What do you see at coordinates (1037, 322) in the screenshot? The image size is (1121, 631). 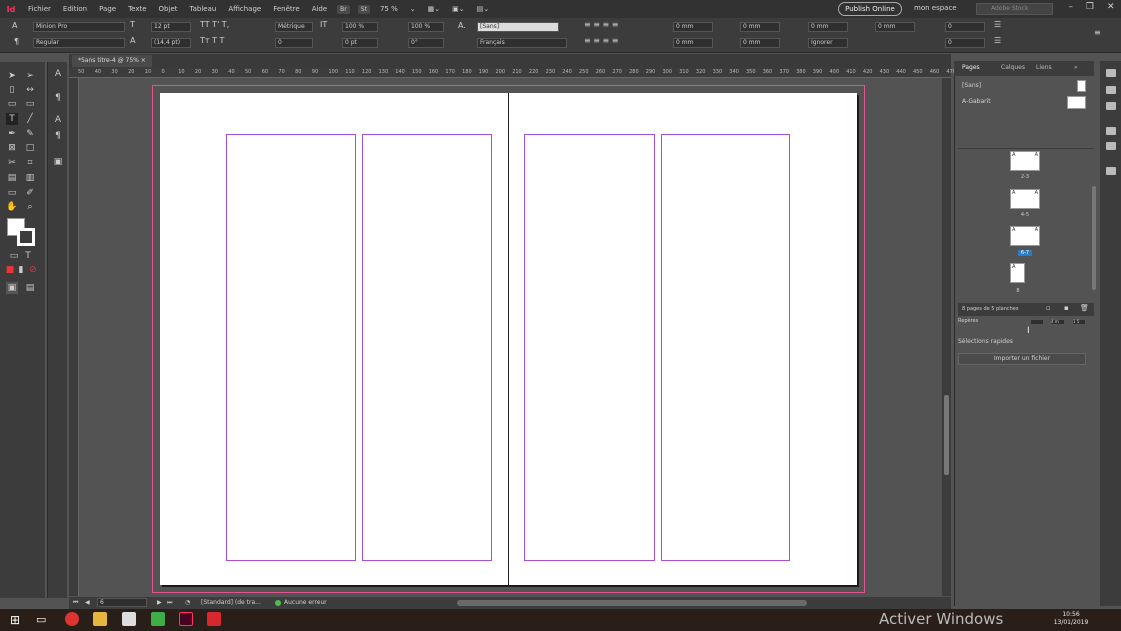 I see `pieces-field` at bounding box center [1037, 322].